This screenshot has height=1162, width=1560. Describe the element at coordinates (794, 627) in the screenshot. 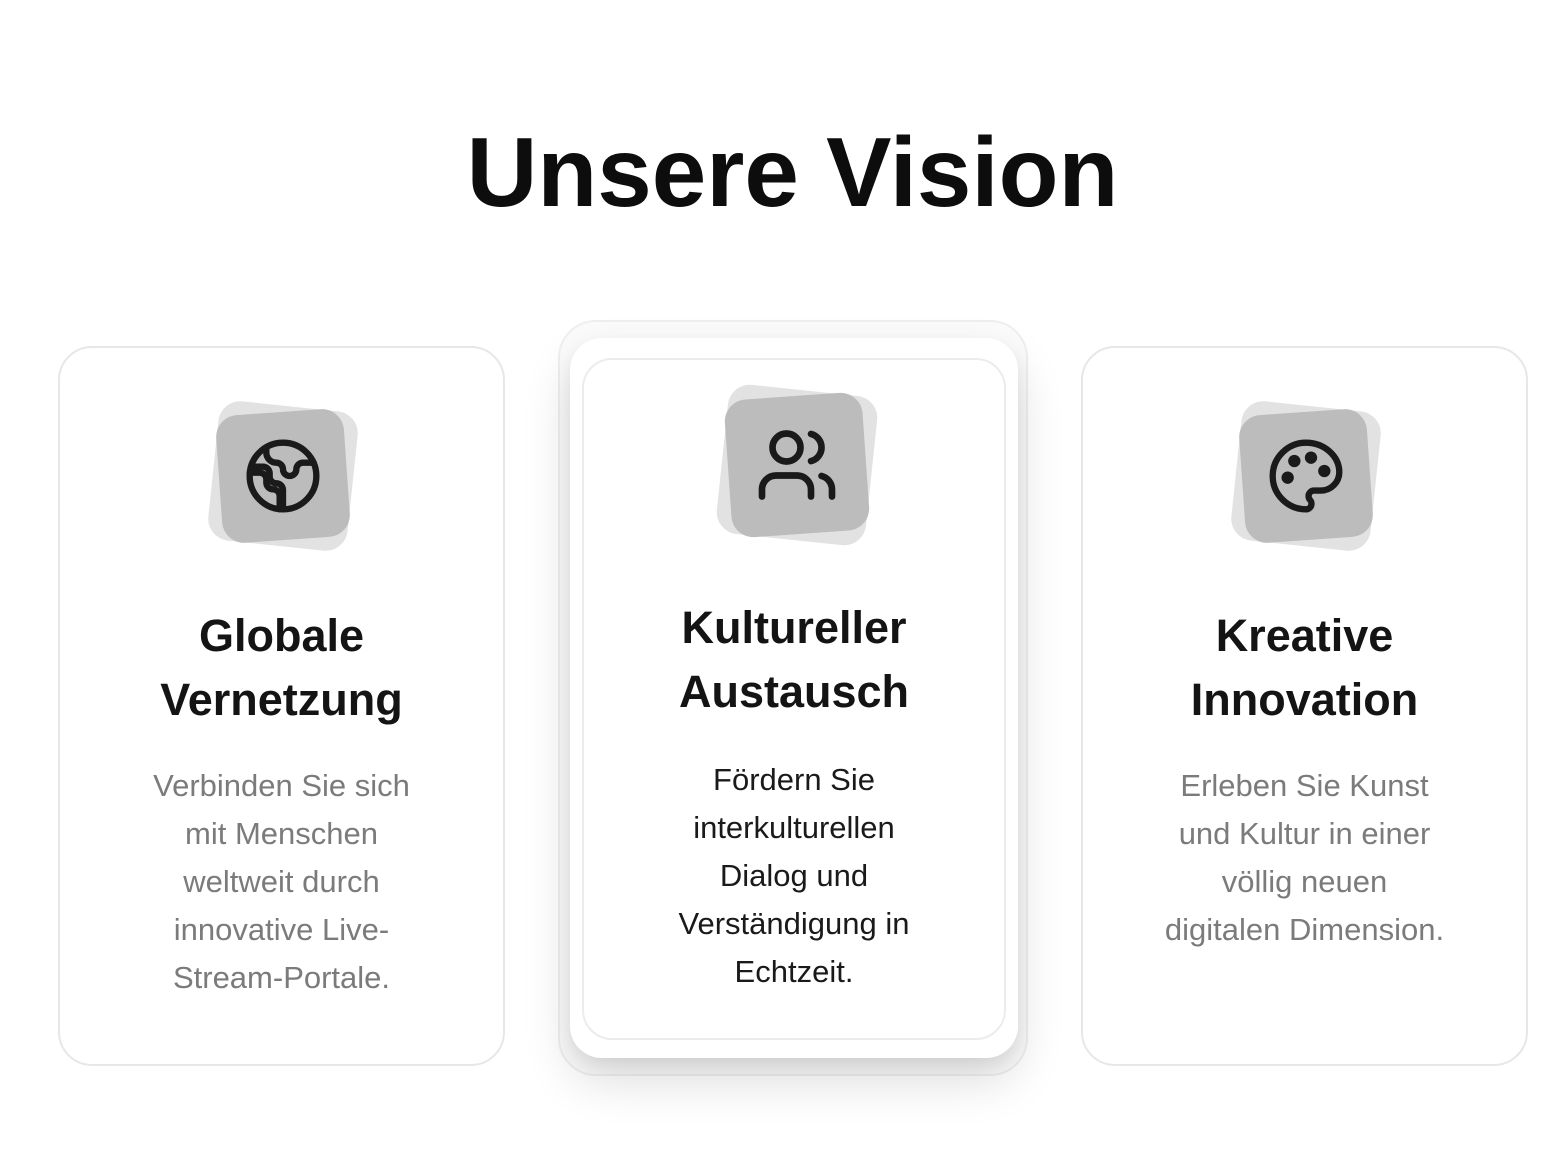

I see `card-title-line: Kultureller` at that location.